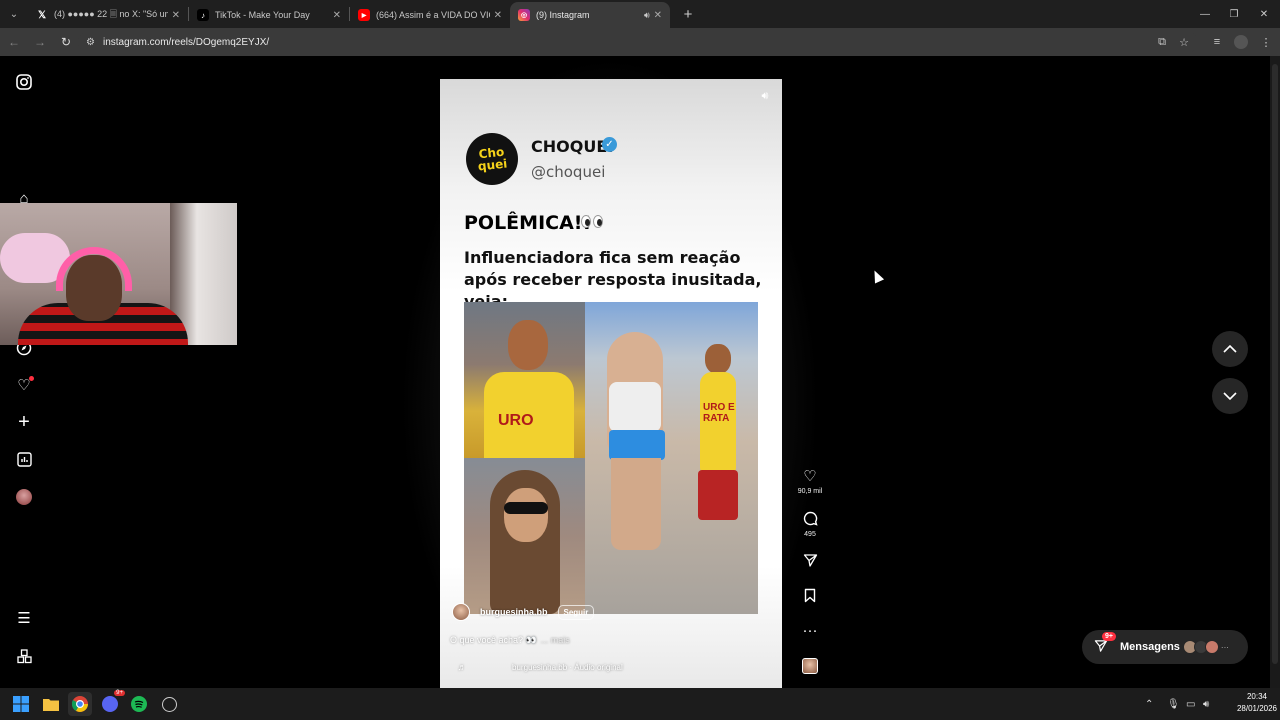  I want to click on tab-instagram: ◎ (9) Instagram 🔊︎ ✕, so click(590, 15).